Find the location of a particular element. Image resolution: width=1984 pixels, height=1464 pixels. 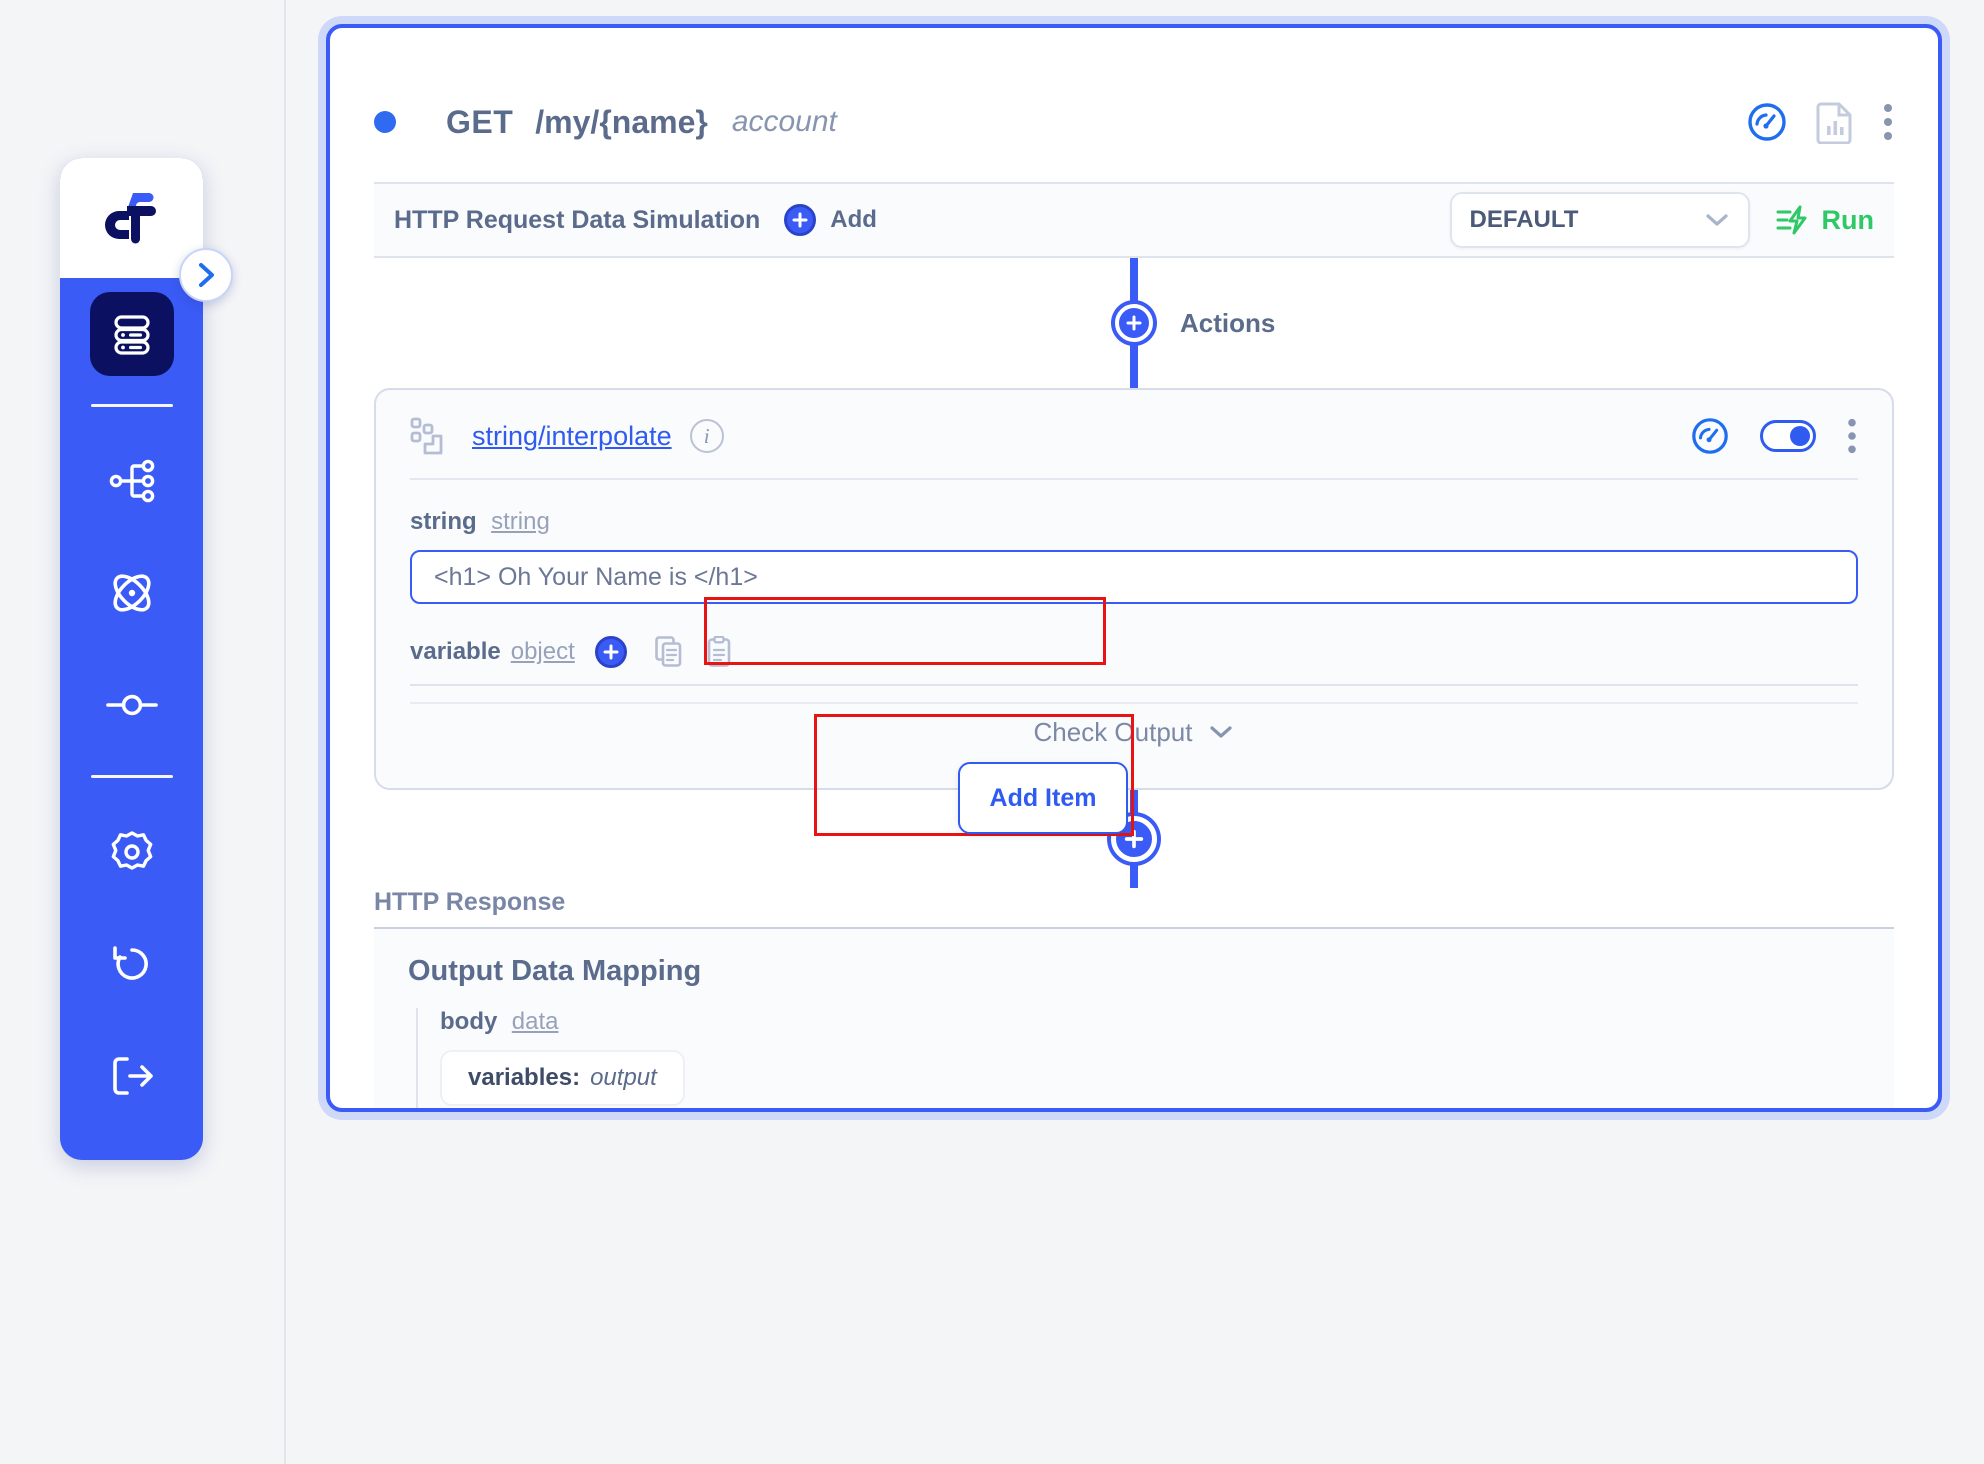

field-variable: variable object is located at coordinates (1134, 652).